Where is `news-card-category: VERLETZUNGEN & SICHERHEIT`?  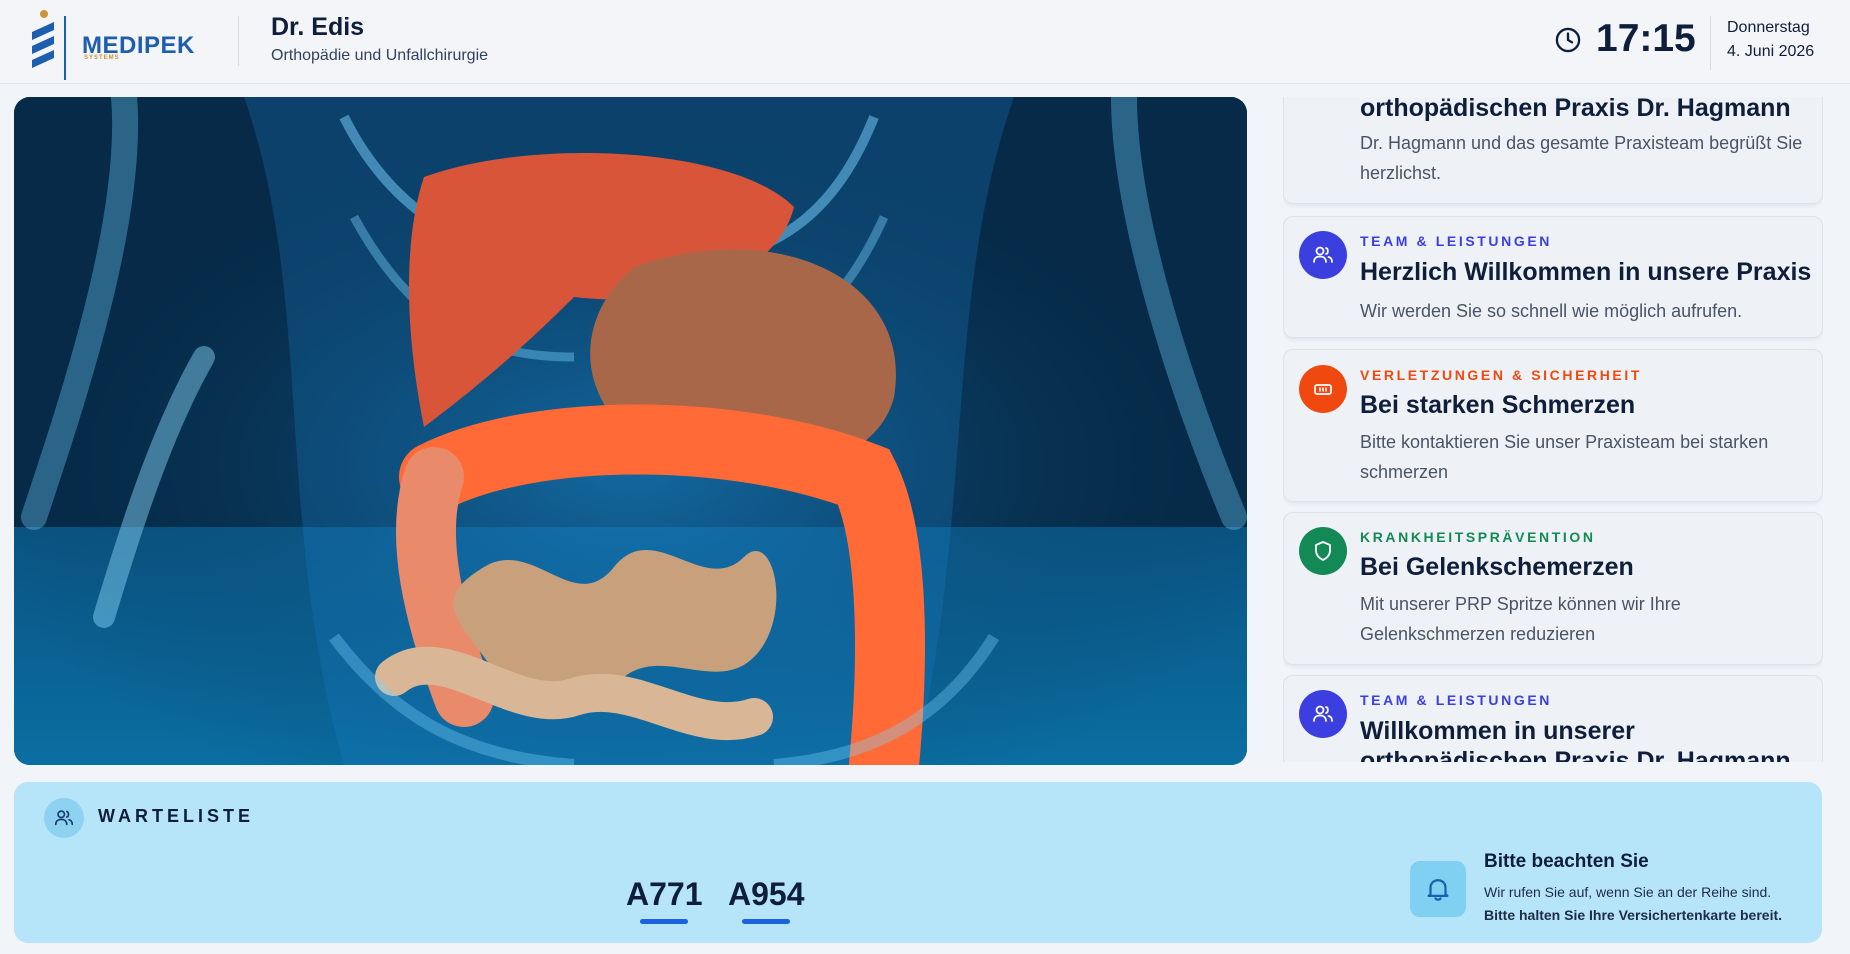
news-card-category: VERLETZUNGEN & SICHERHEIT is located at coordinates (1501, 375).